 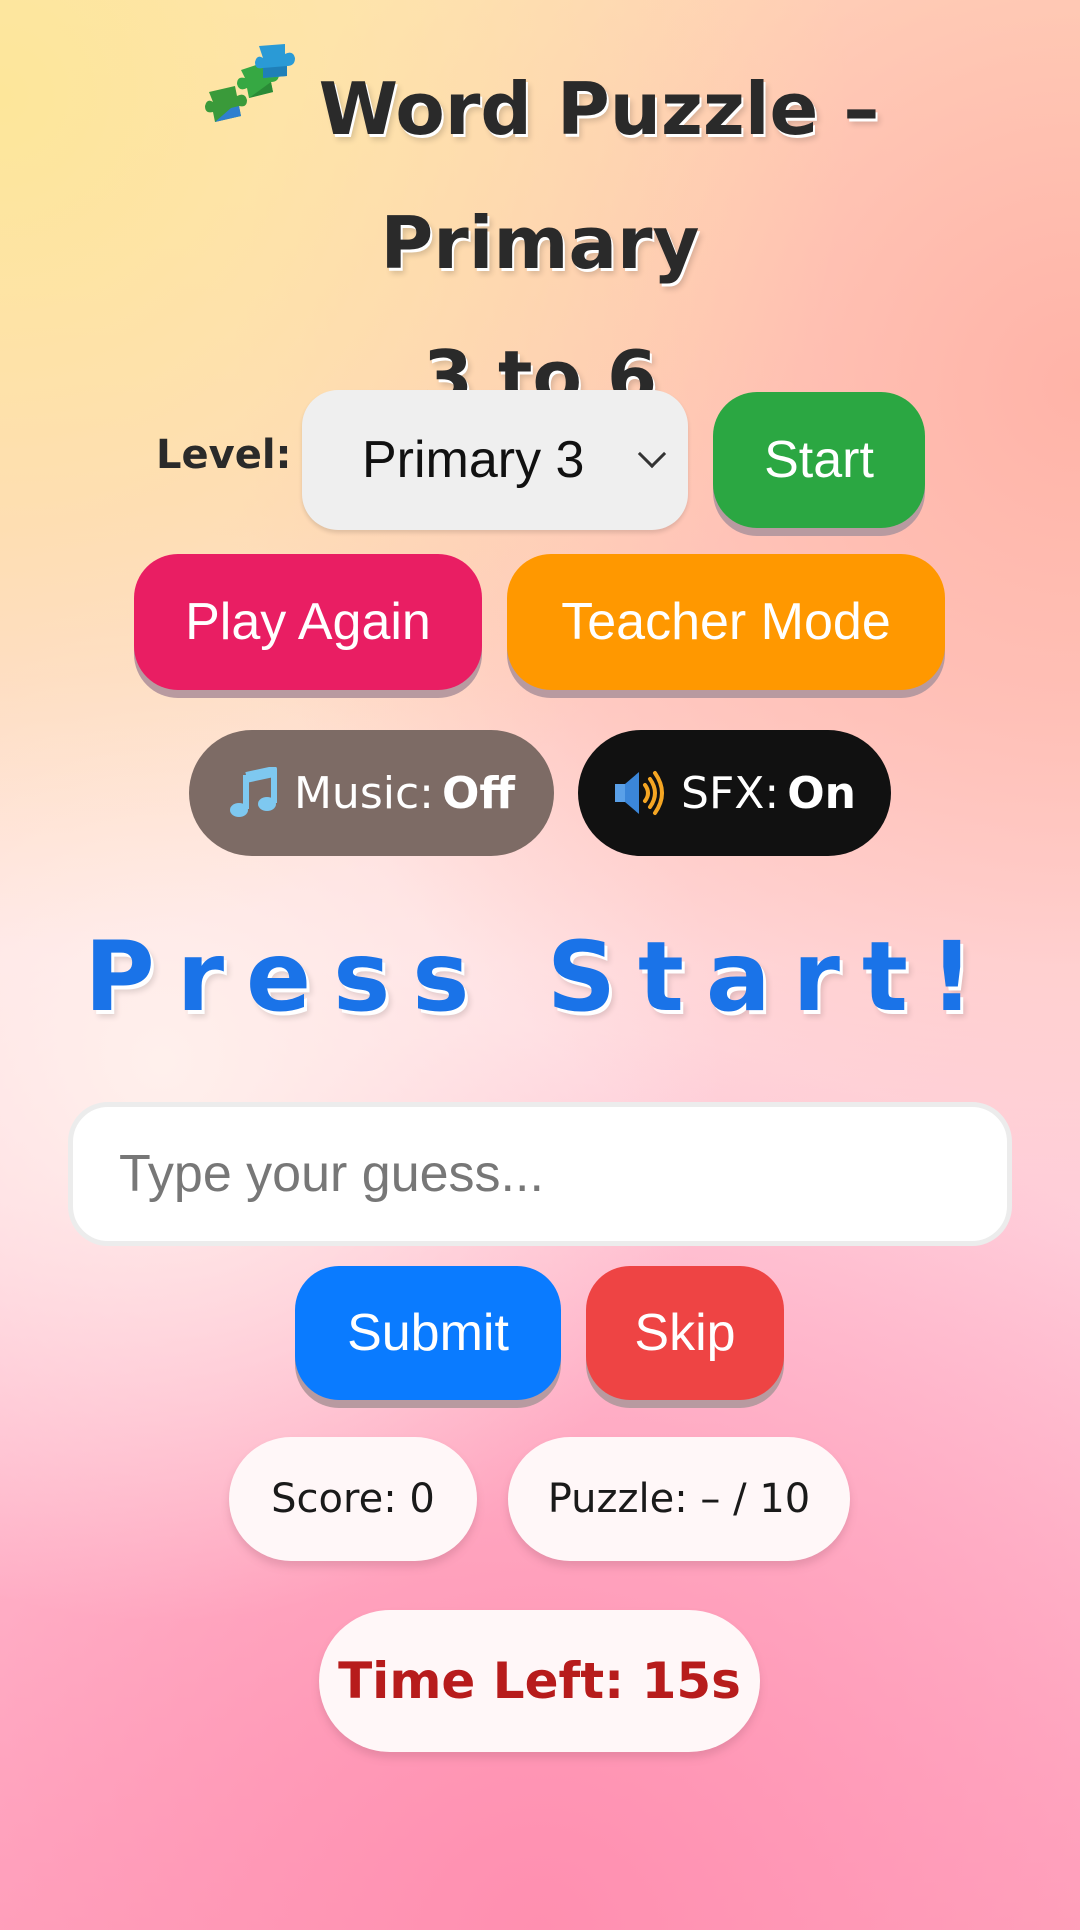 I want to click on sfx-state: On, so click(x=821, y=793).